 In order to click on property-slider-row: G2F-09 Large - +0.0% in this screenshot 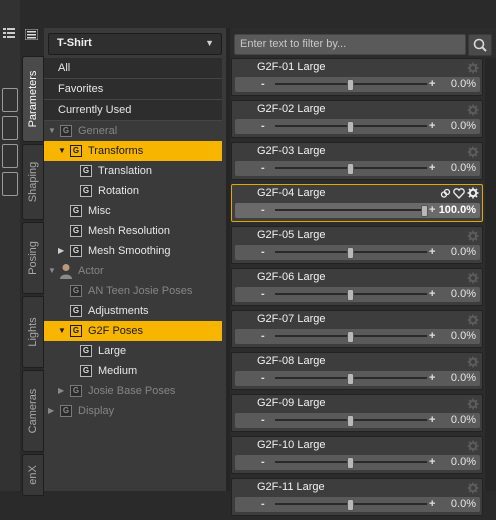, I will do `click(357, 413)`.